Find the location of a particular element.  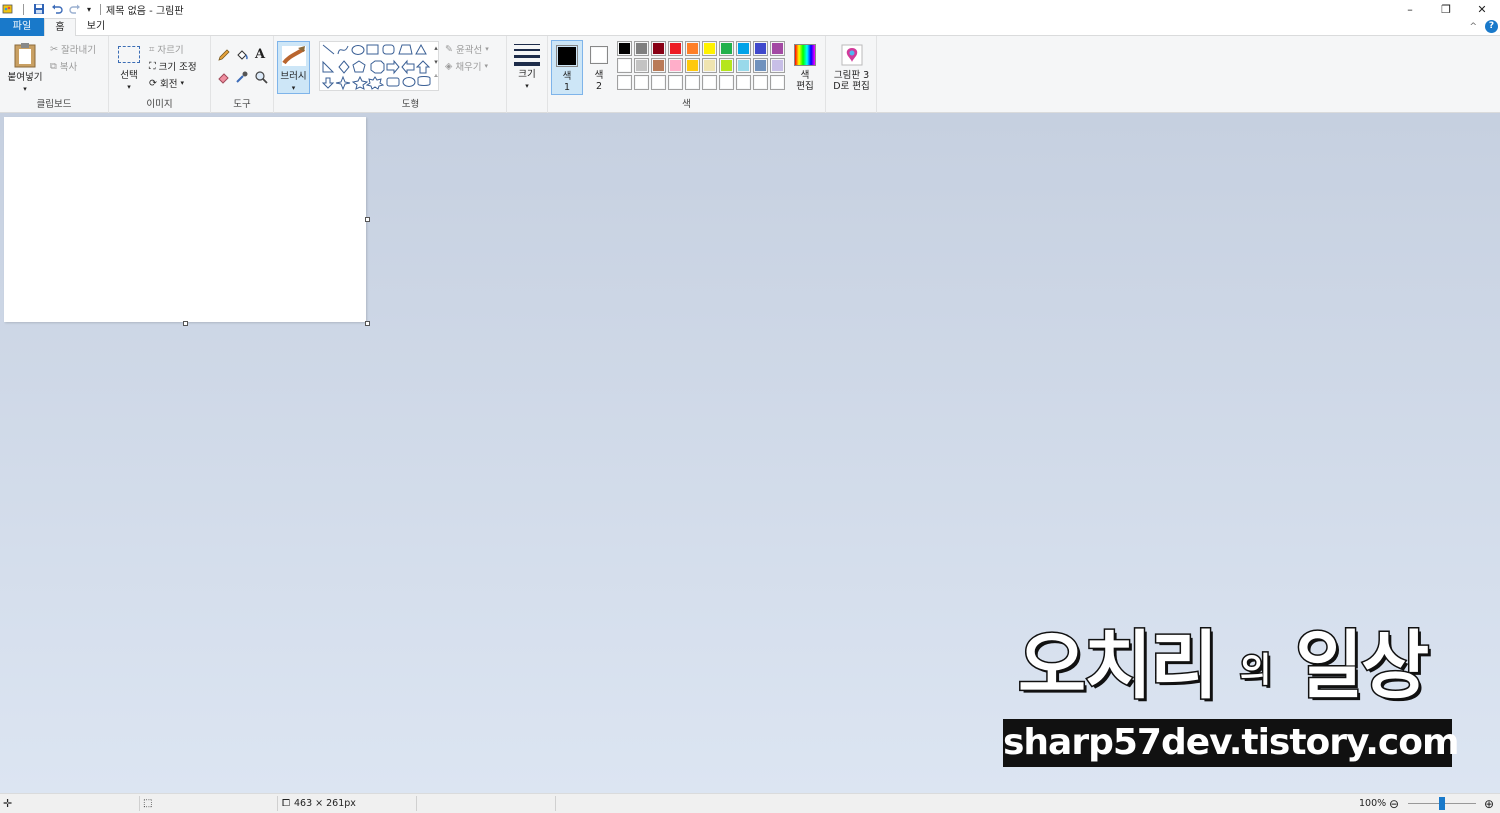

line-width-icon is located at coordinates (527, 55).